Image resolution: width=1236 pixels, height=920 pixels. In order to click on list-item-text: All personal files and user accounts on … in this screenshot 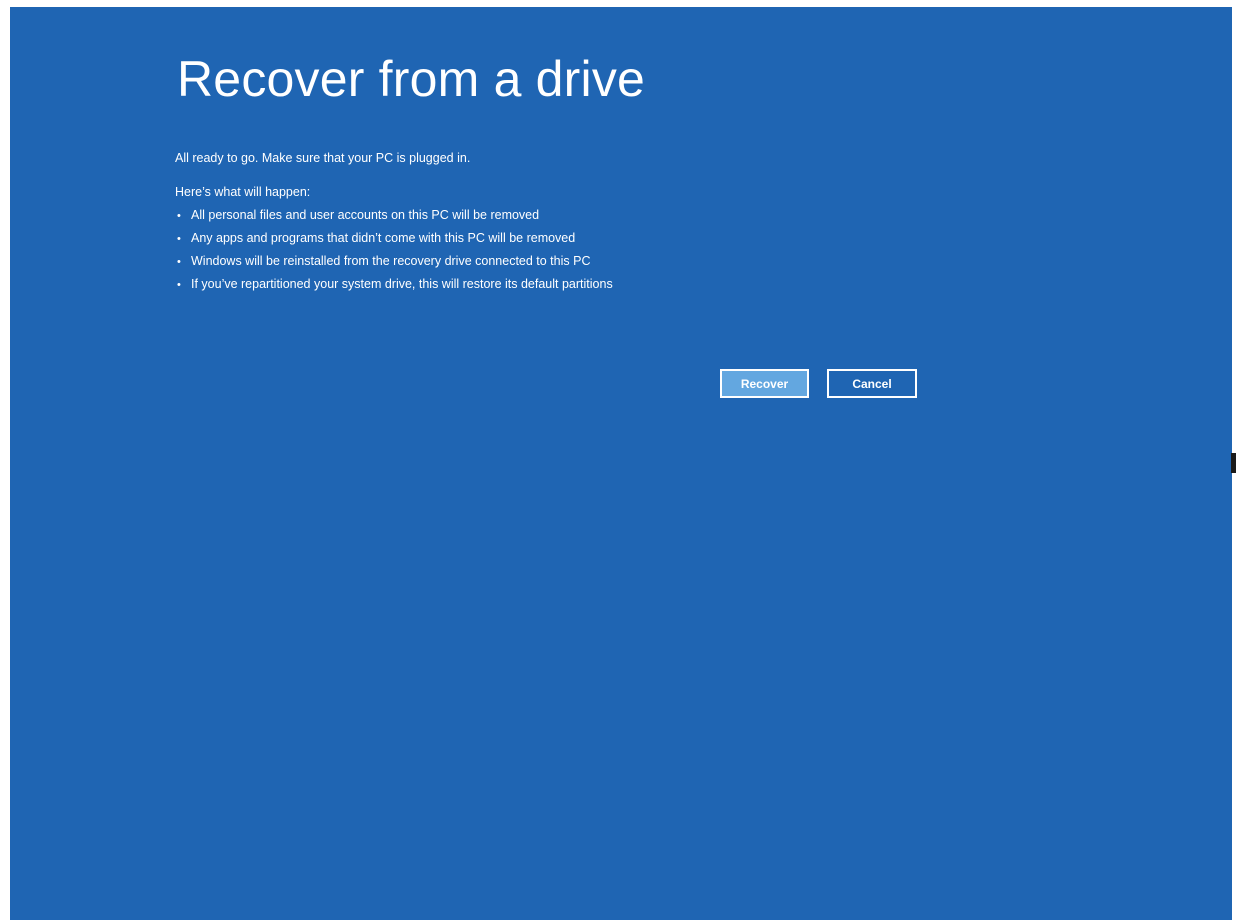, I will do `click(365, 215)`.